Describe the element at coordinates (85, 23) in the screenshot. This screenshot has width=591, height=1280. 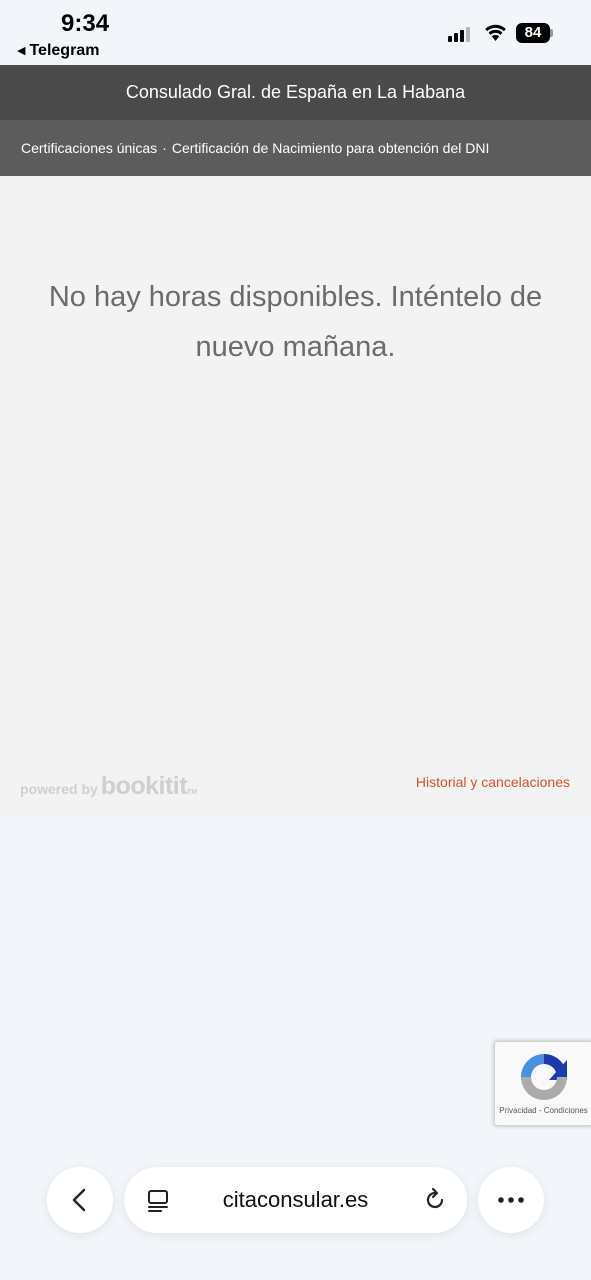
I see `status-time: 9:34` at that location.